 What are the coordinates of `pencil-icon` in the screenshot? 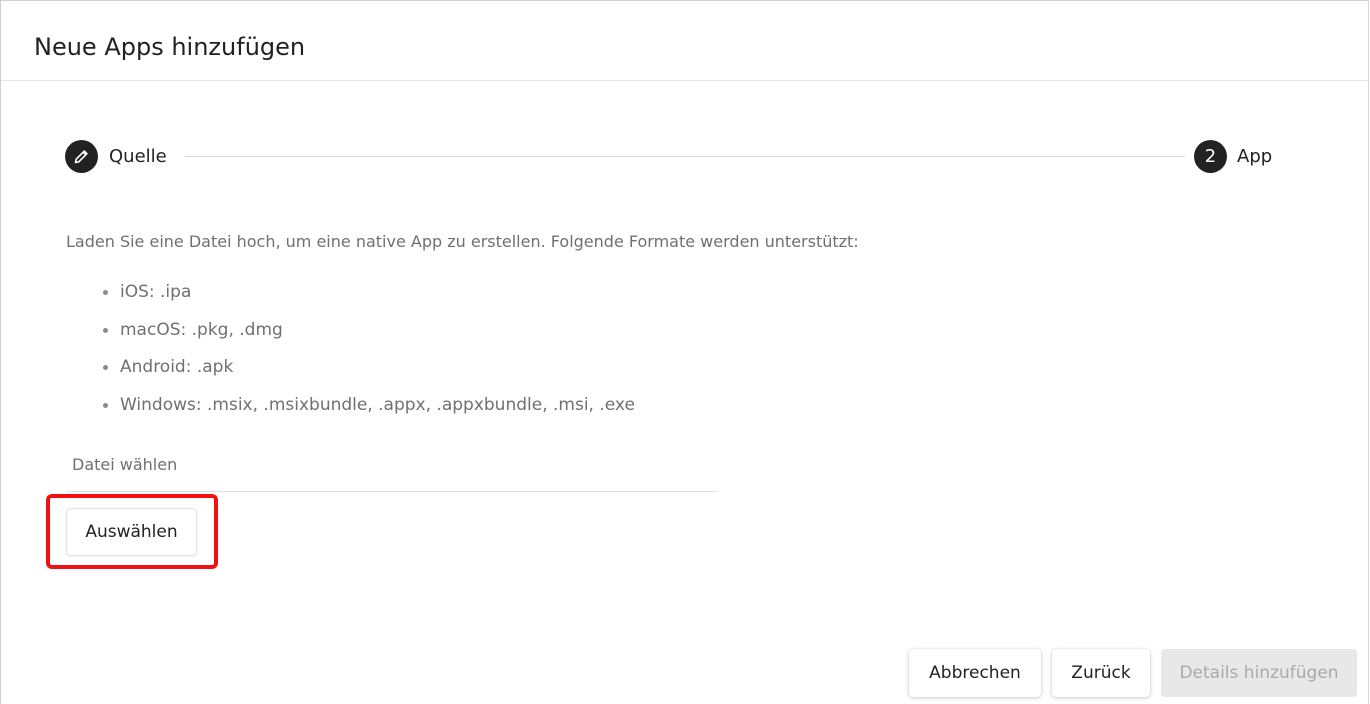 It's located at (81, 157).